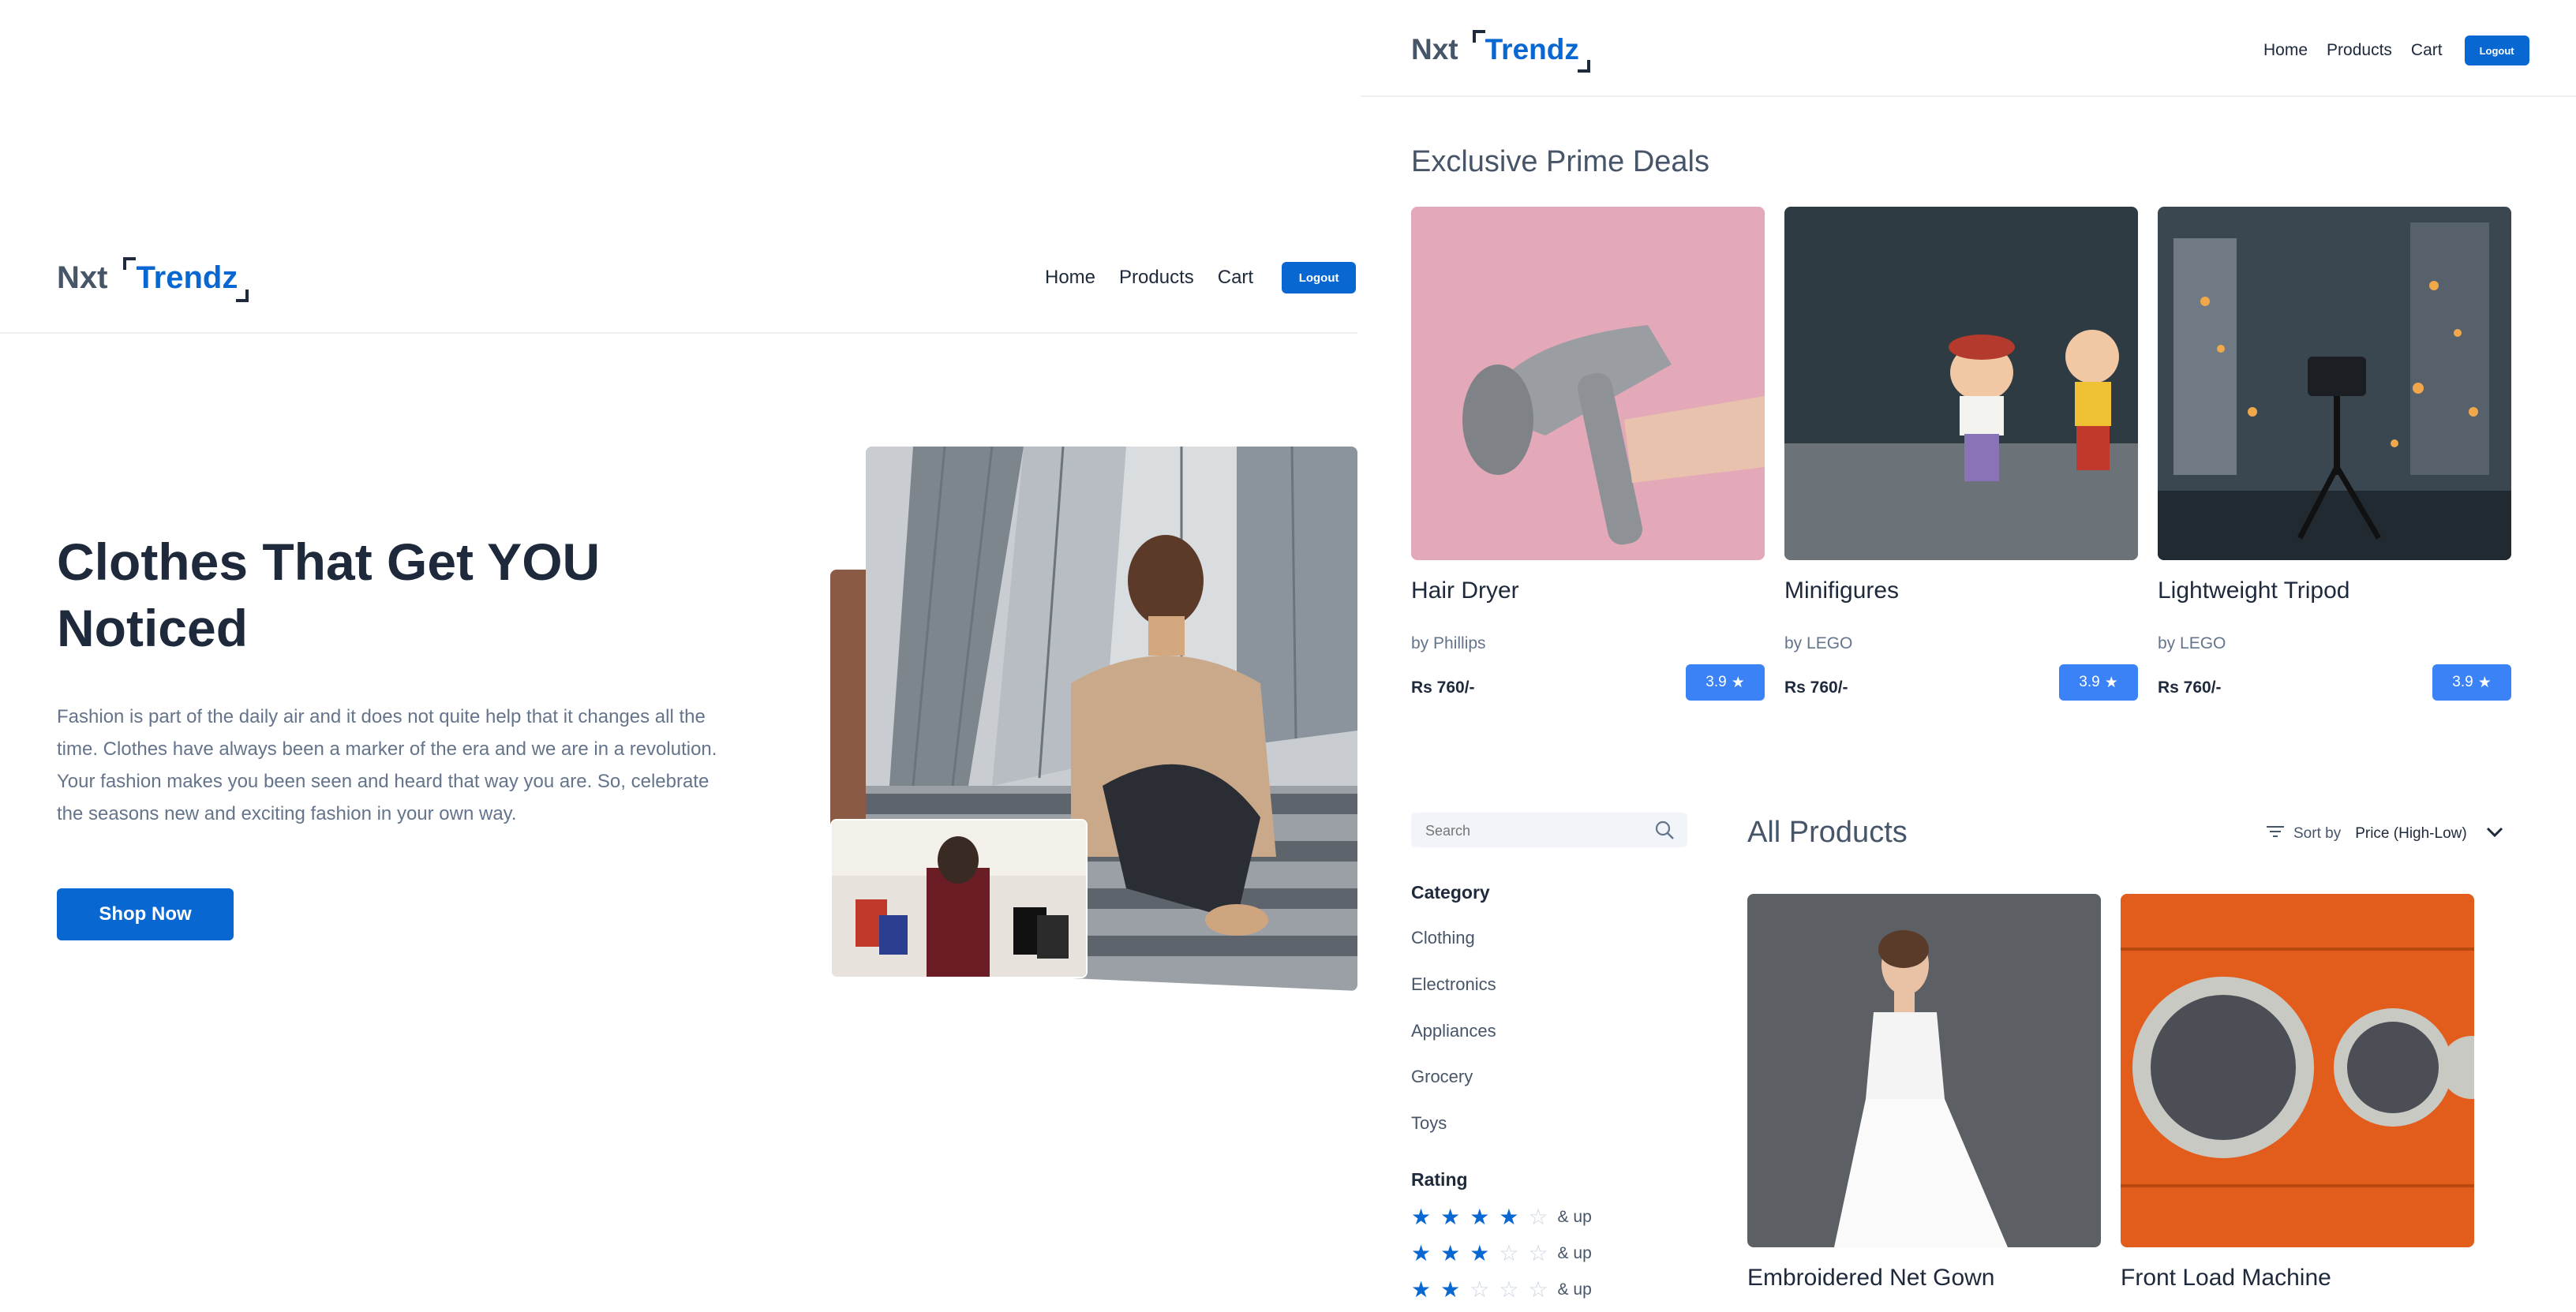 This screenshot has width=2576, height=1312. Describe the element at coordinates (2254, 591) in the screenshot. I see `product-title: Lightweight Tripod` at that location.